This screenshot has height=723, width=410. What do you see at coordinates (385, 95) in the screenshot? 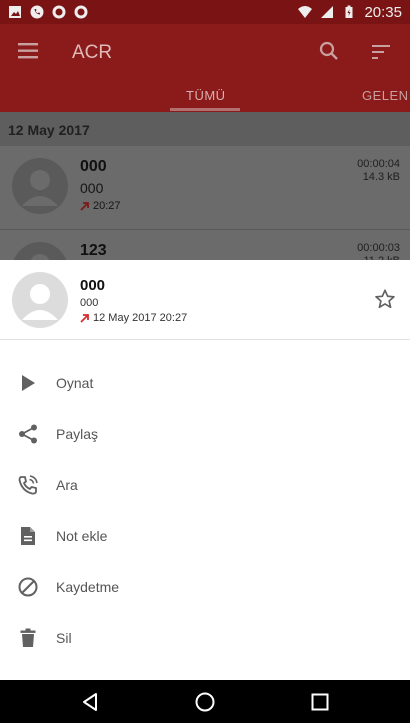
I see `tab-incoming: GELEN` at bounding box center [385, 95].